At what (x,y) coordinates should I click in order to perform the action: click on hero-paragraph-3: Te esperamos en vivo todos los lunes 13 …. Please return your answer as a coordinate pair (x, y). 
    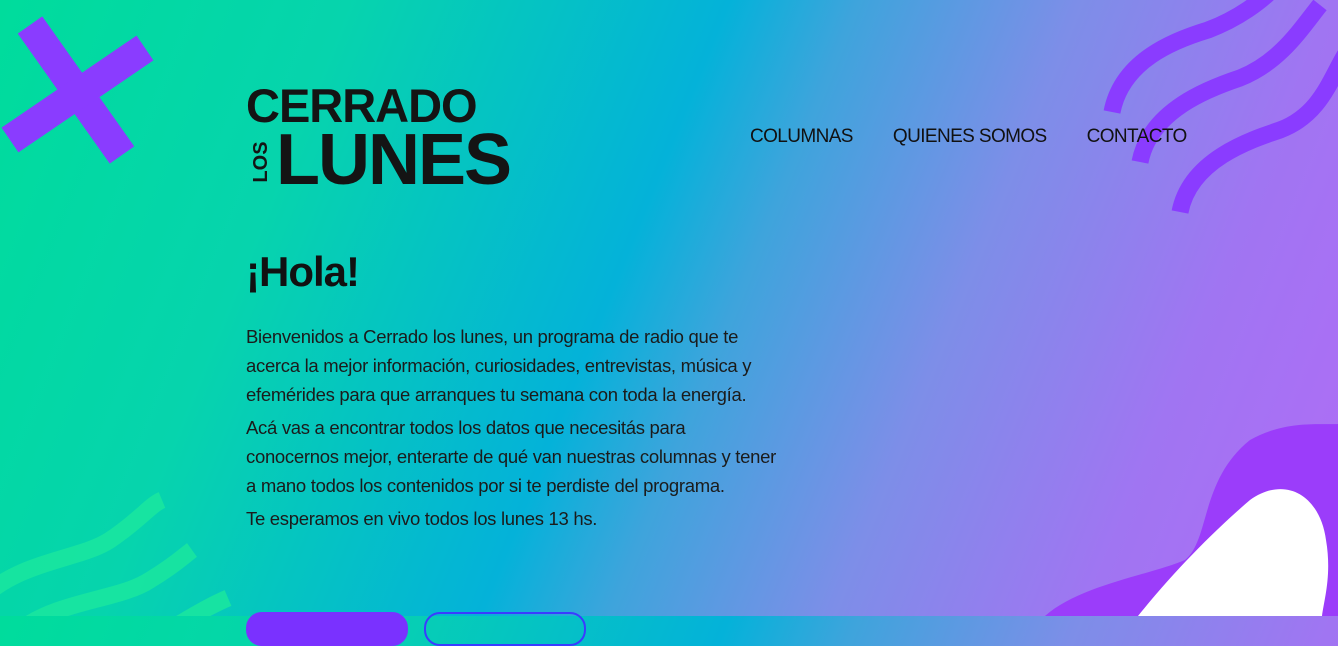
    Looking at the image, I should click on (422, 518).